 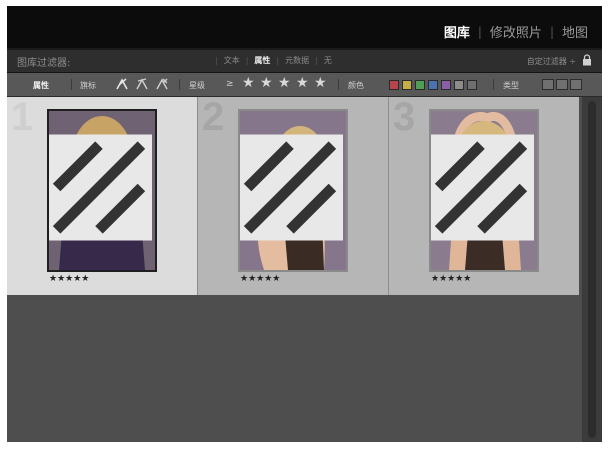 What do you see at coordinates (284, 83) in the screenshot?
I see `rating-star-3-icon: ★` at bounding box center [284, 83].